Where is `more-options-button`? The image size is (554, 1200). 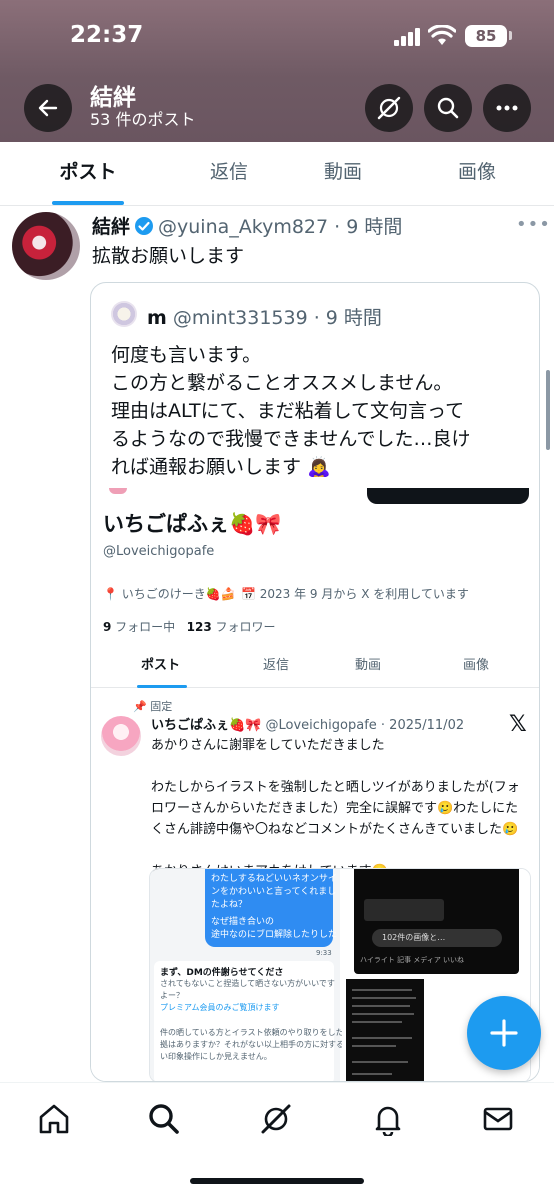 more-options-button is located at coordinates (507, 108).